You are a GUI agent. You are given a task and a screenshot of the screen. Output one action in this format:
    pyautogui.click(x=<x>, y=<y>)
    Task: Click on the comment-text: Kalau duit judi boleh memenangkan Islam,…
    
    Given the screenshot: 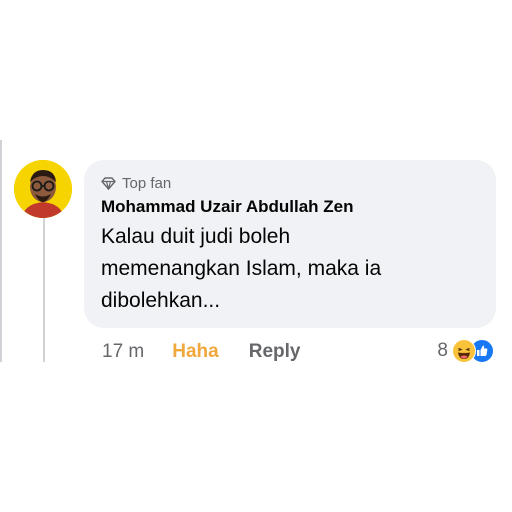 What is the action you would take?
    pyautogui.click(x=241, y=268)
    